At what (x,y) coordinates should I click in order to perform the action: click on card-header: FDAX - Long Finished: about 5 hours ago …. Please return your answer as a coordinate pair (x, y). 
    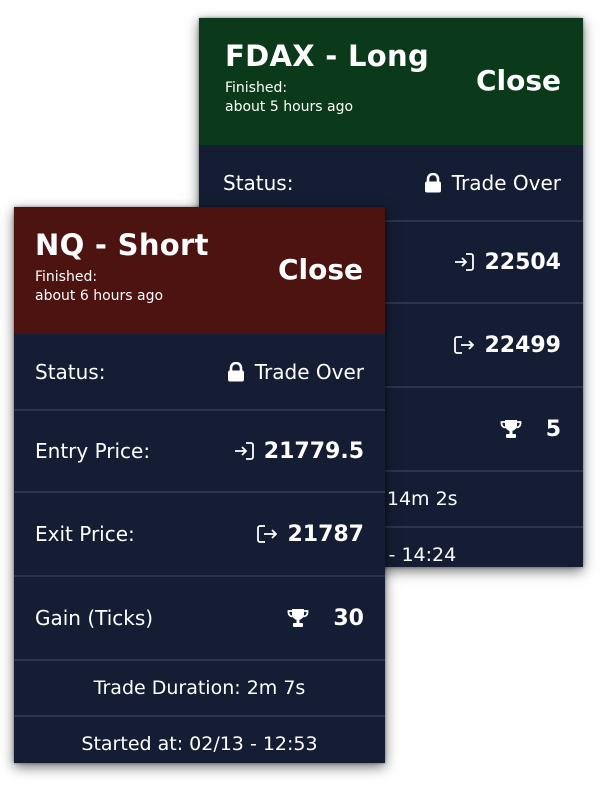
    Looking at the image, I should click on (391, 81).